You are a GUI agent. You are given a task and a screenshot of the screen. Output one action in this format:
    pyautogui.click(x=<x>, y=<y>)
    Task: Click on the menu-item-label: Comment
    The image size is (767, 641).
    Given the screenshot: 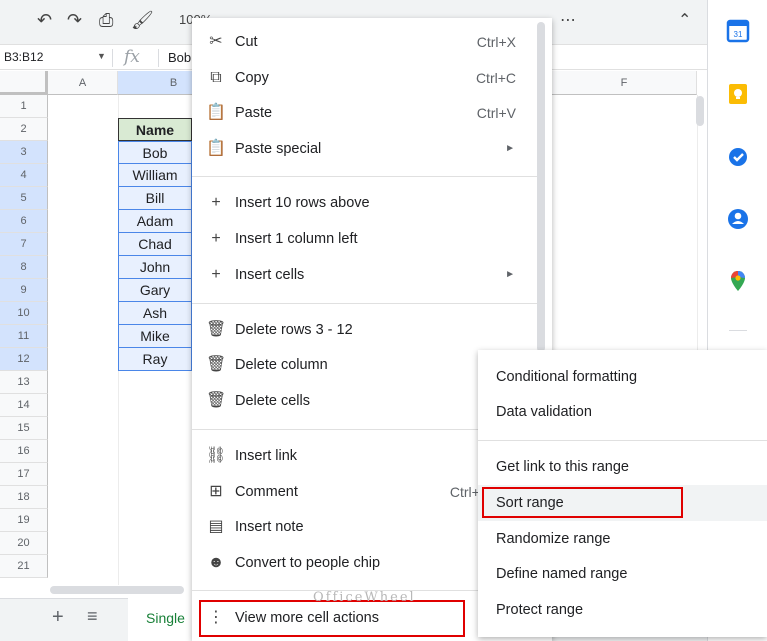 What is the action you would take?
    pyautogui.click(x=266, y=492)
    